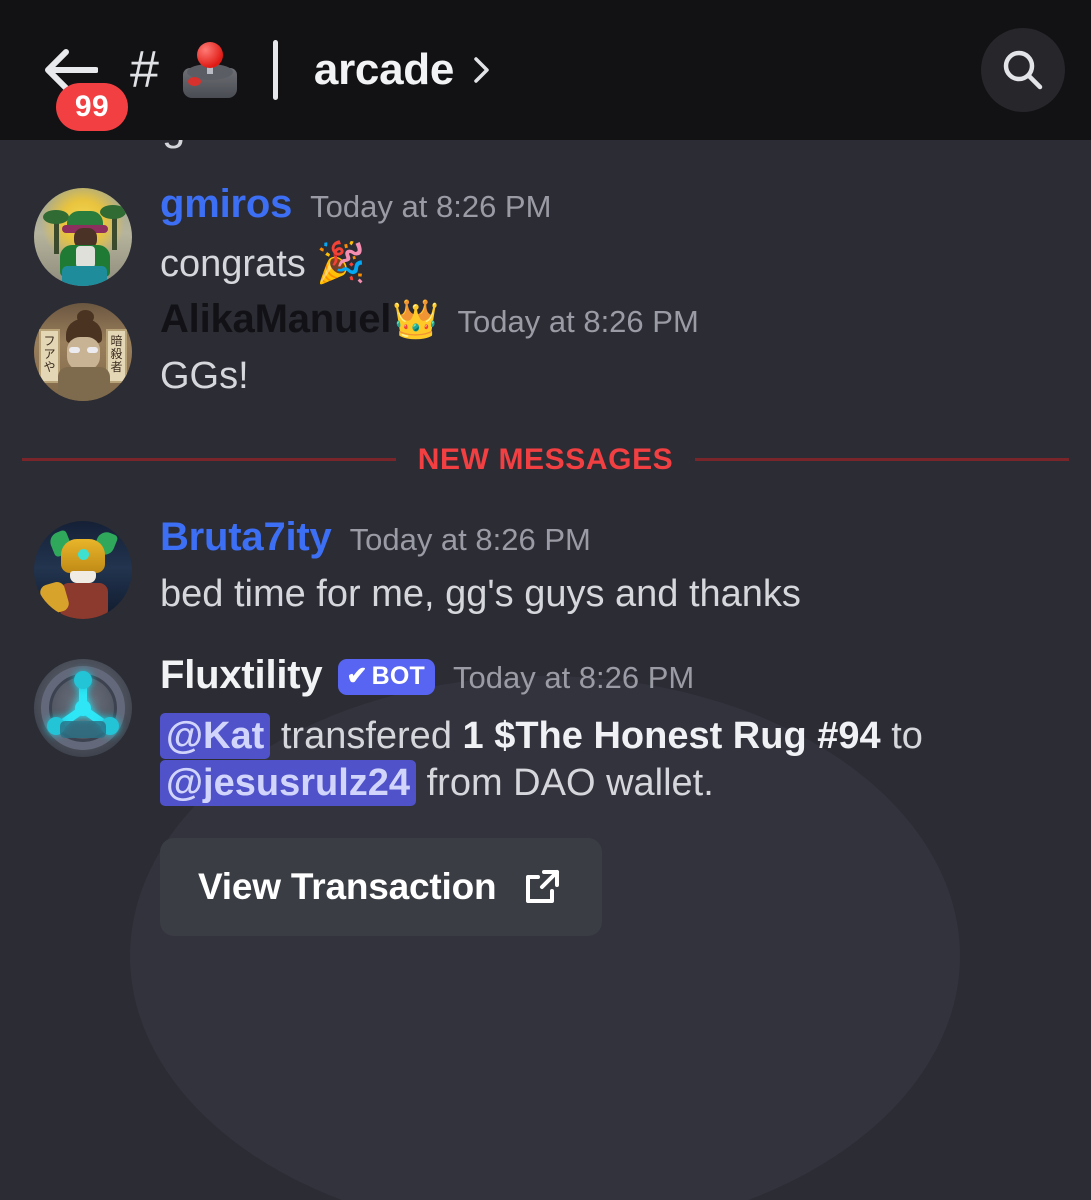  What do you see at coordinates (275, 319) in the screenshot?
I see `author-name: AlikaManuel` at bounding box center [275, 319].